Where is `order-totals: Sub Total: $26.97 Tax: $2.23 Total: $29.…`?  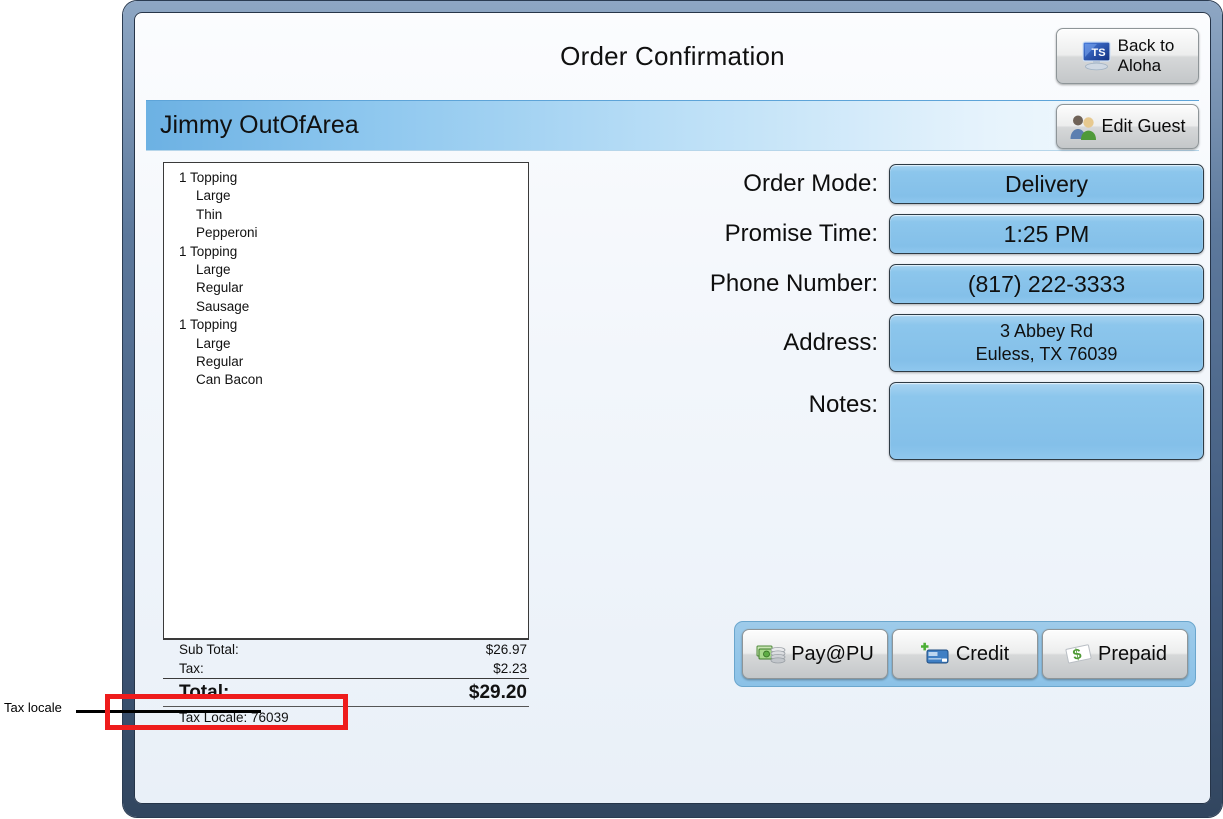
order-totals: Sub Total: $26.97 Tax: $2.23 Total: $29.… is located at coordinates (346, 683).